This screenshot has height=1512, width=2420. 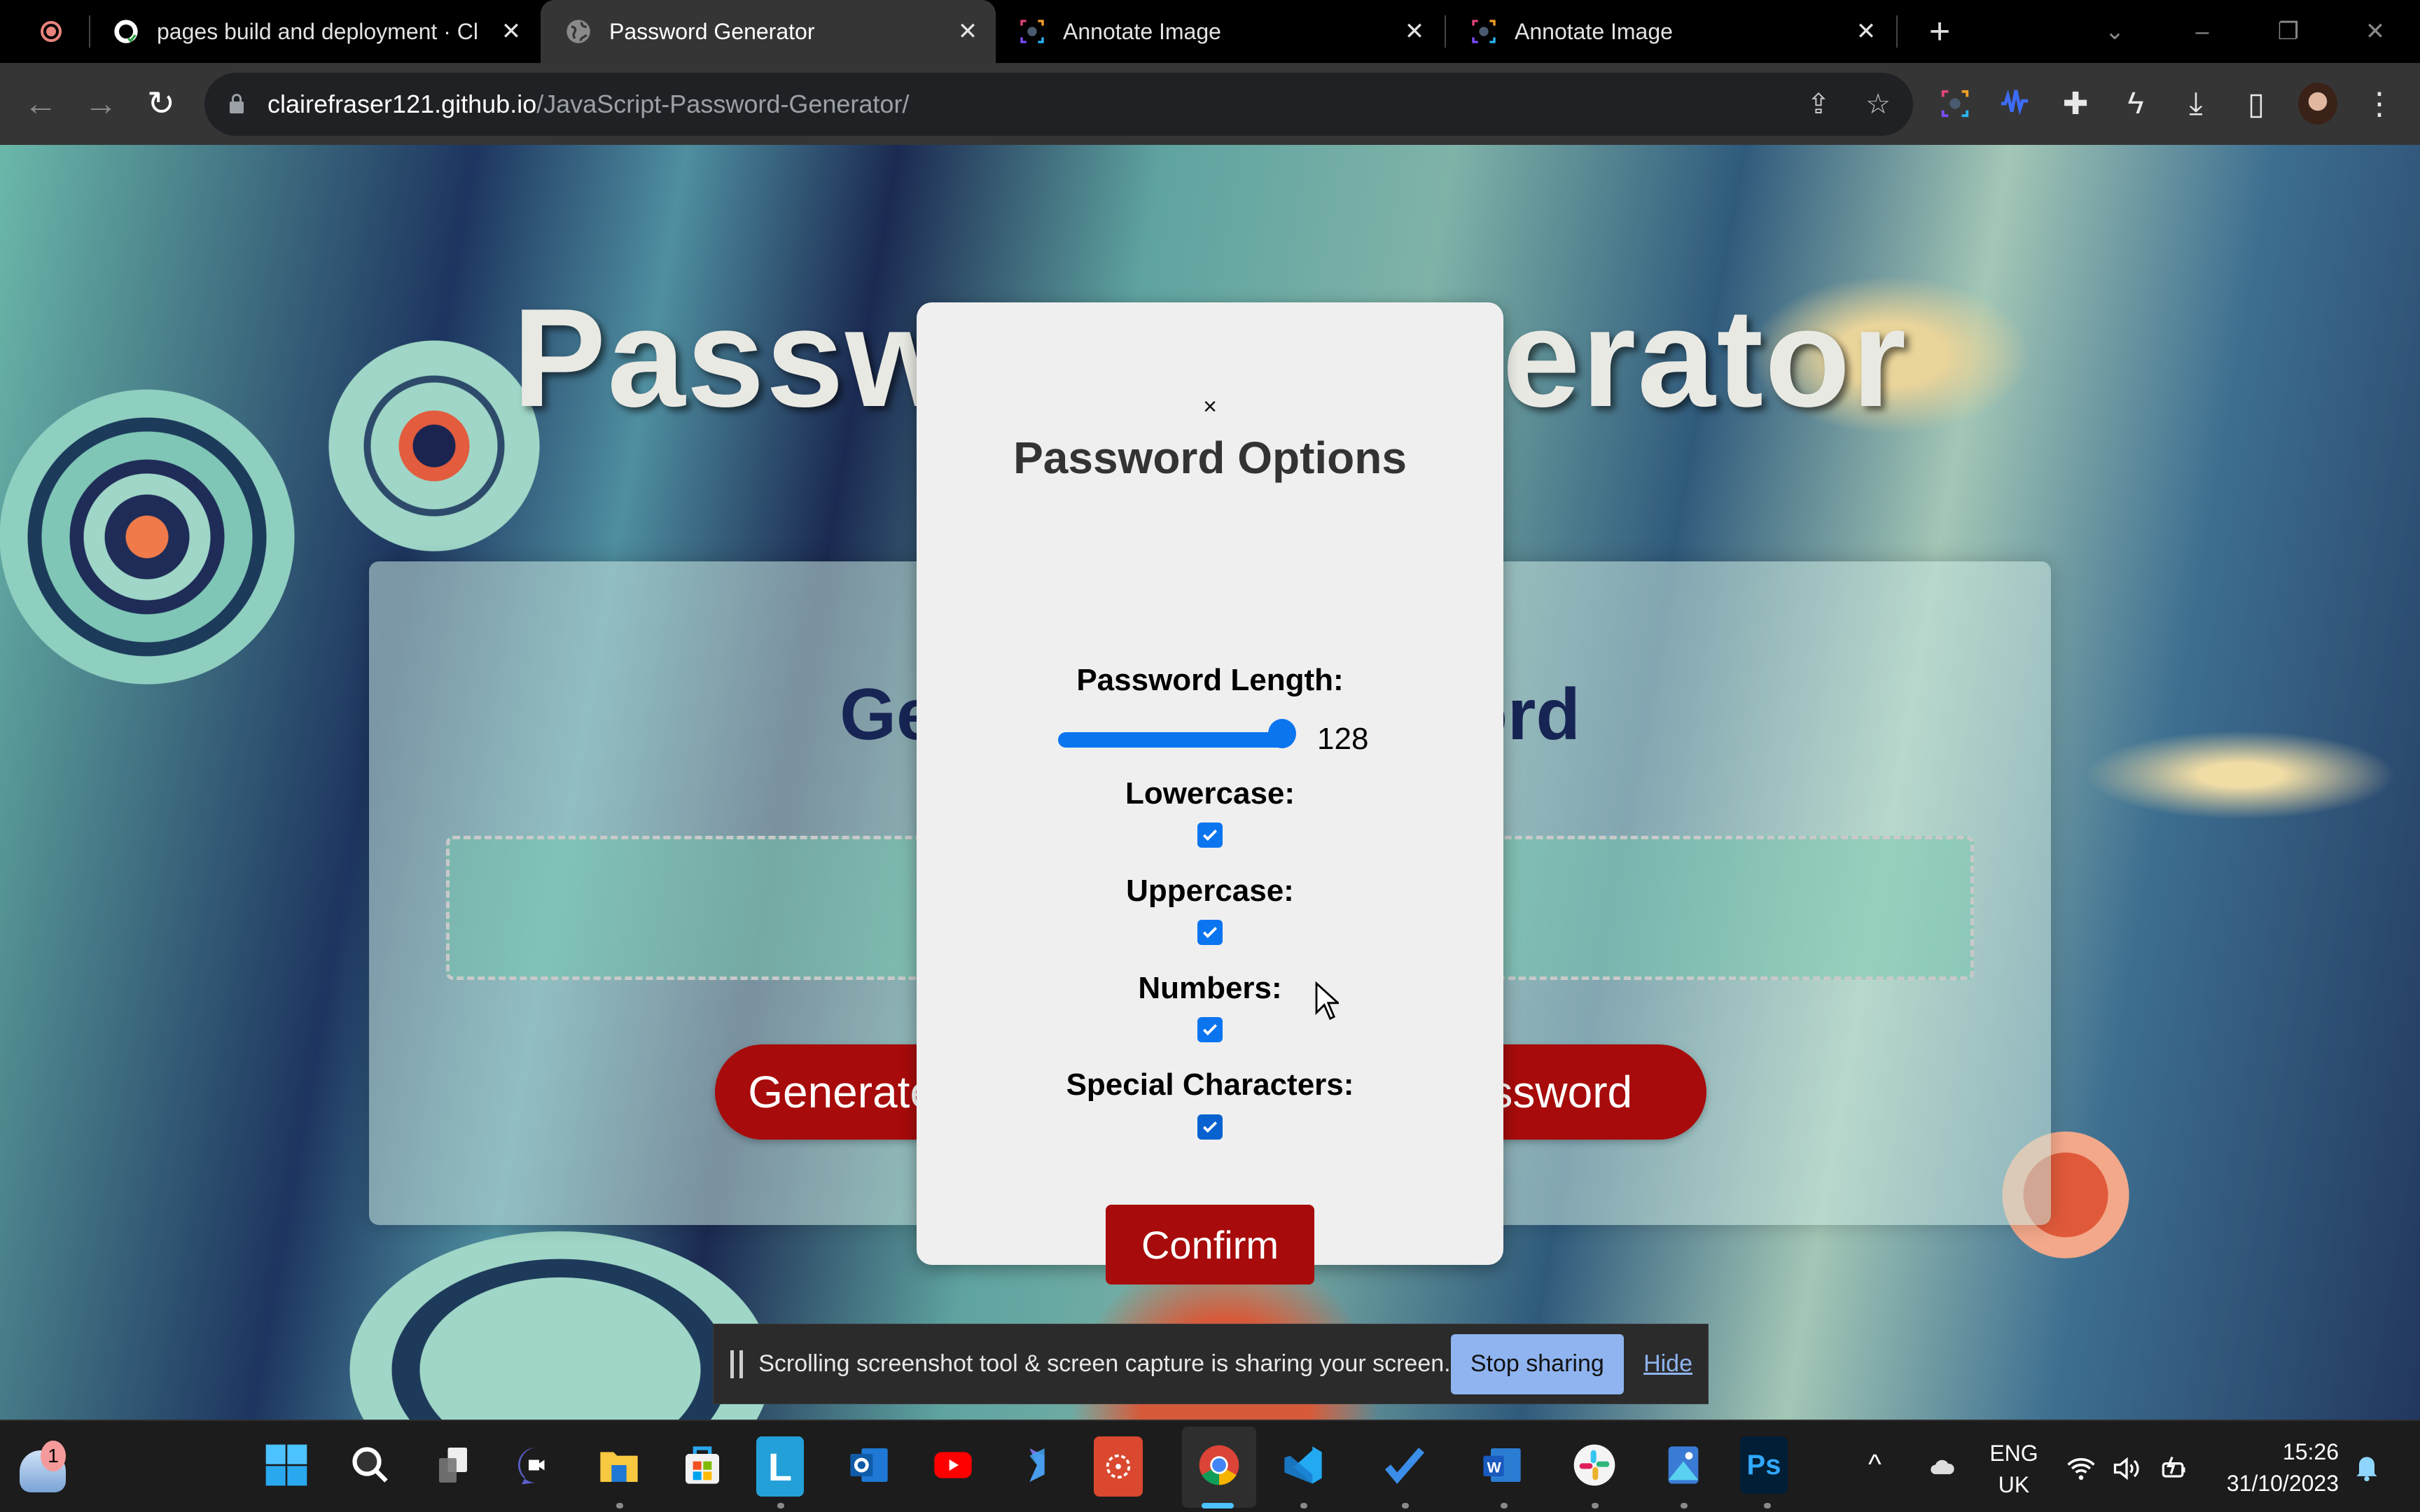 What do you see at coordinates (535, 1465) in the screenshot?
I see `meet-icon` at bounding box center [535, 1465].